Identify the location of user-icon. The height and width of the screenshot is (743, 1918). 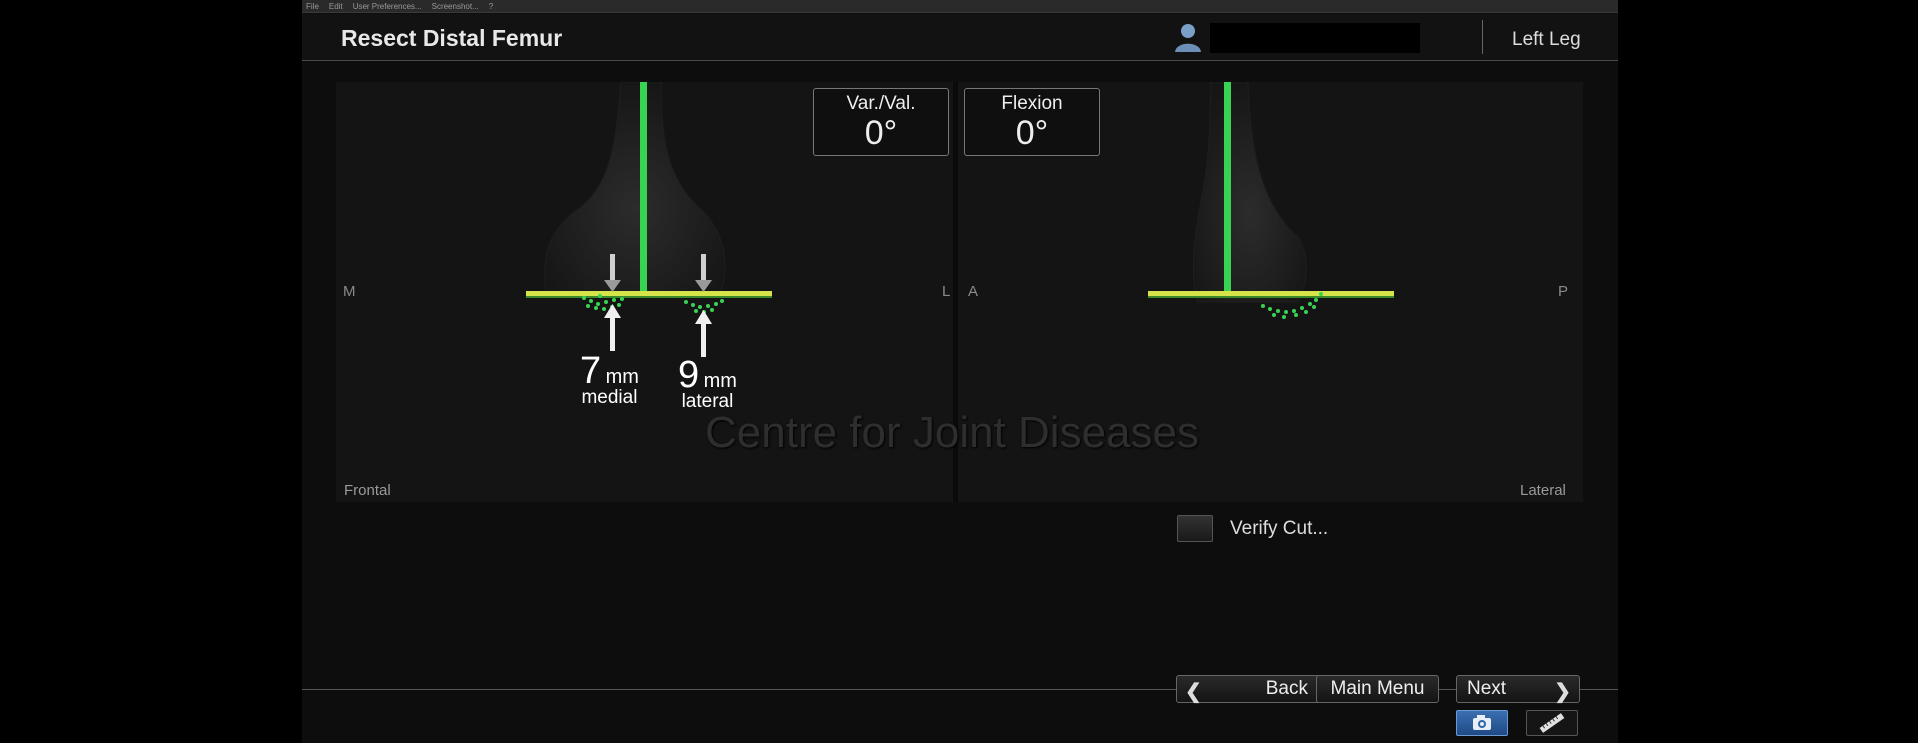
(1188, 38).